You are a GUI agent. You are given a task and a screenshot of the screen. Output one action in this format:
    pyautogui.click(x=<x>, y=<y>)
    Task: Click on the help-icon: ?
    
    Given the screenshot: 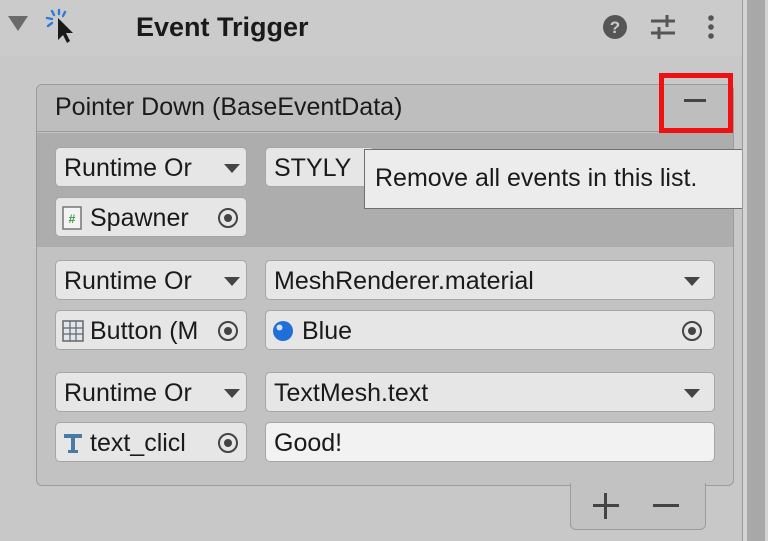 What is the action you would take?
    pyautogui.click(x=615, y=27)
    